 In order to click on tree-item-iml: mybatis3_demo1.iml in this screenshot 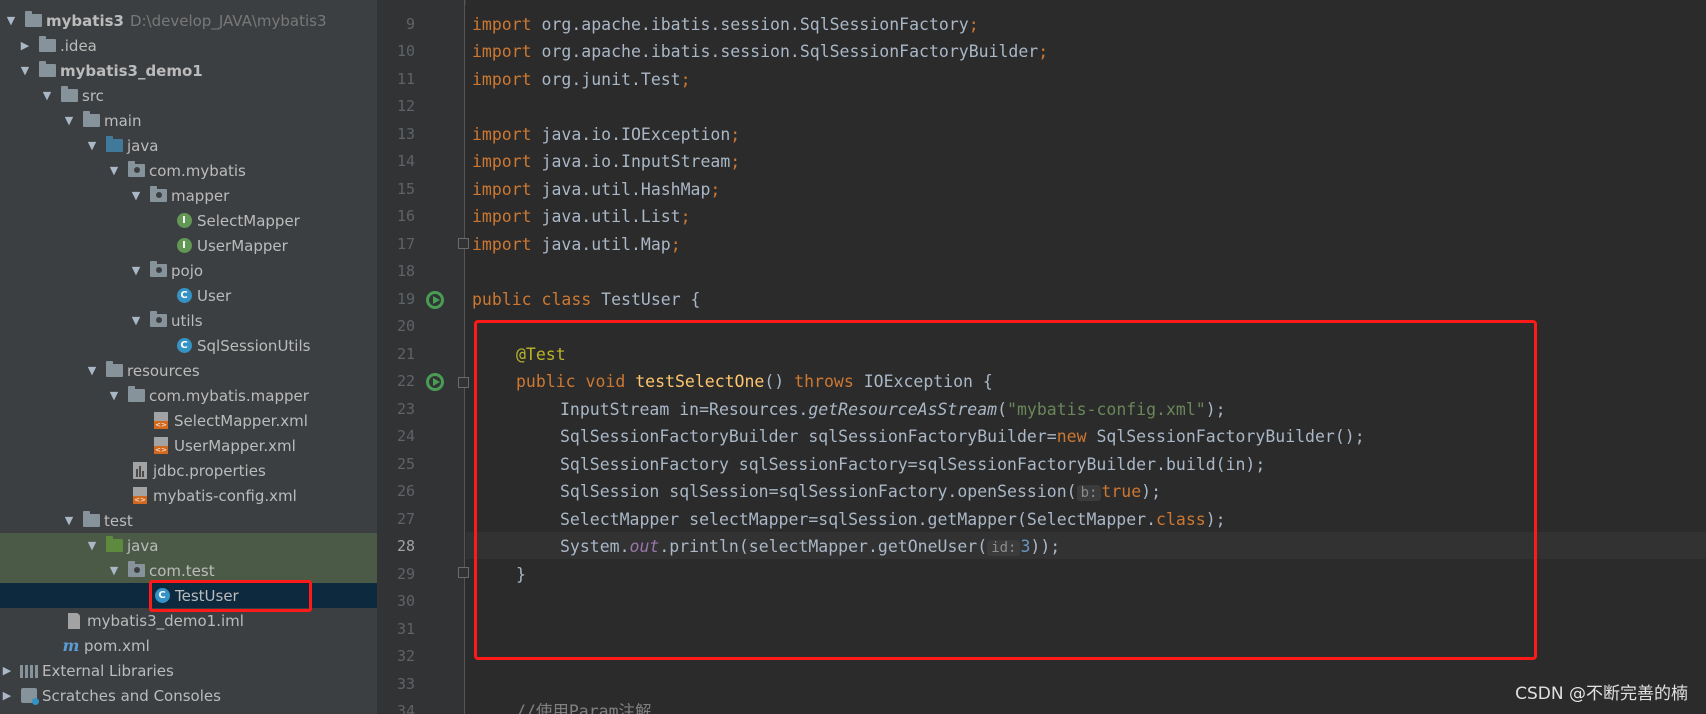, I will do `click(188, 620)`.